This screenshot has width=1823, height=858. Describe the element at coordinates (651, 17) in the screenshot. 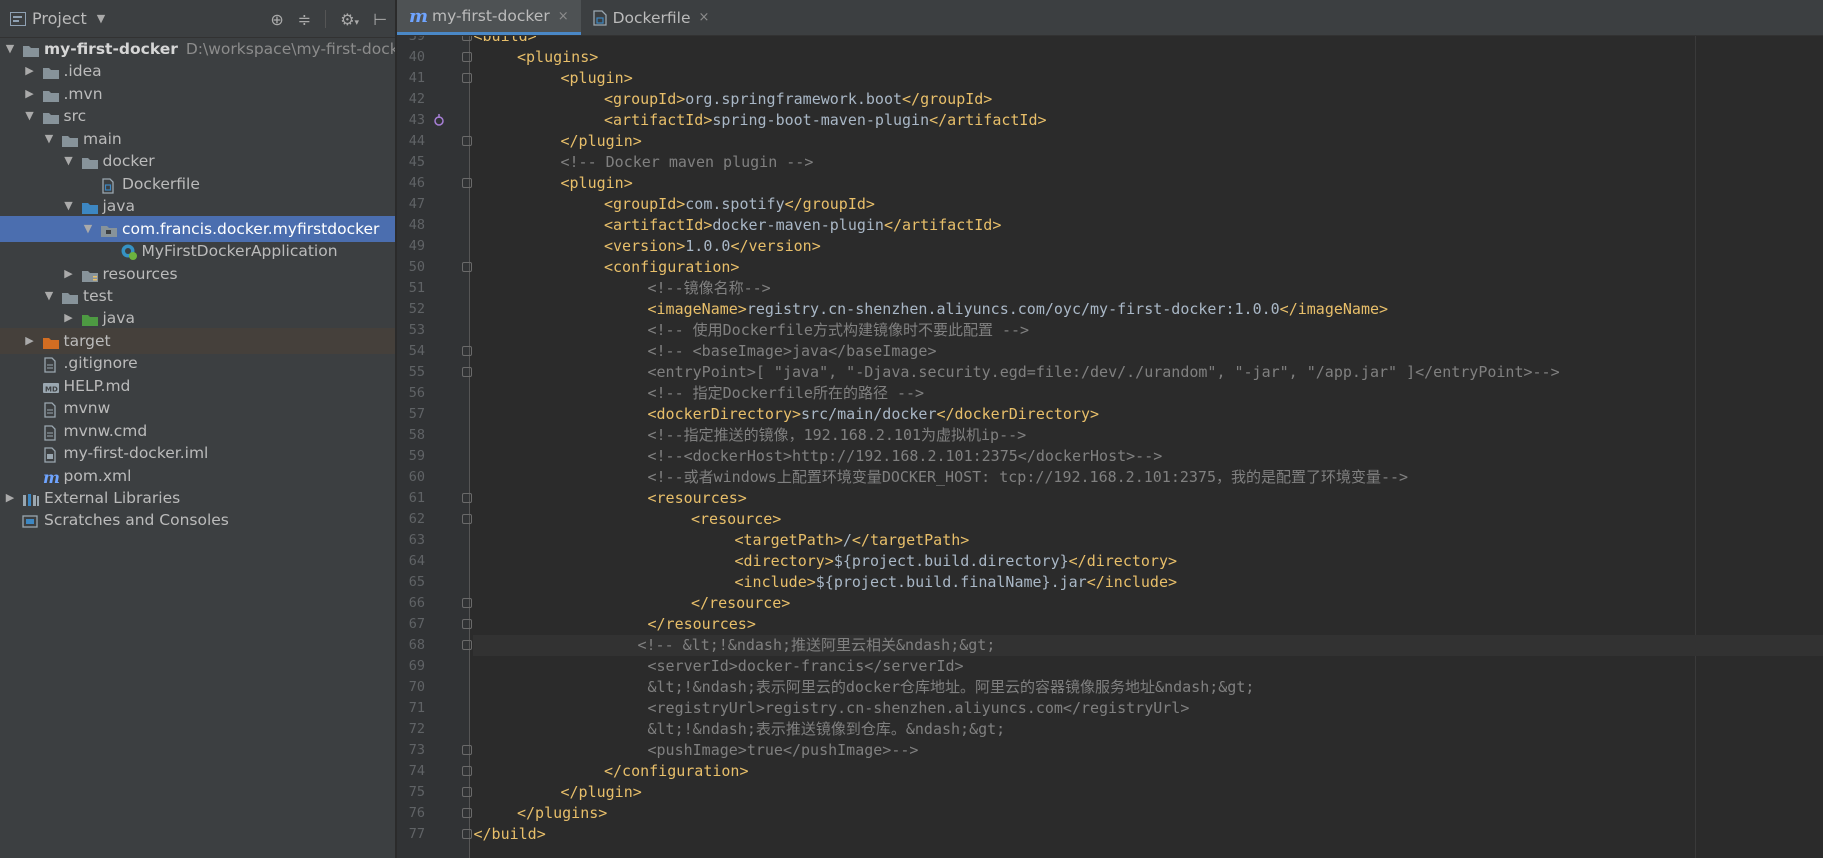

I see `tab-dockerfile: Dockerfile ×` at that location.